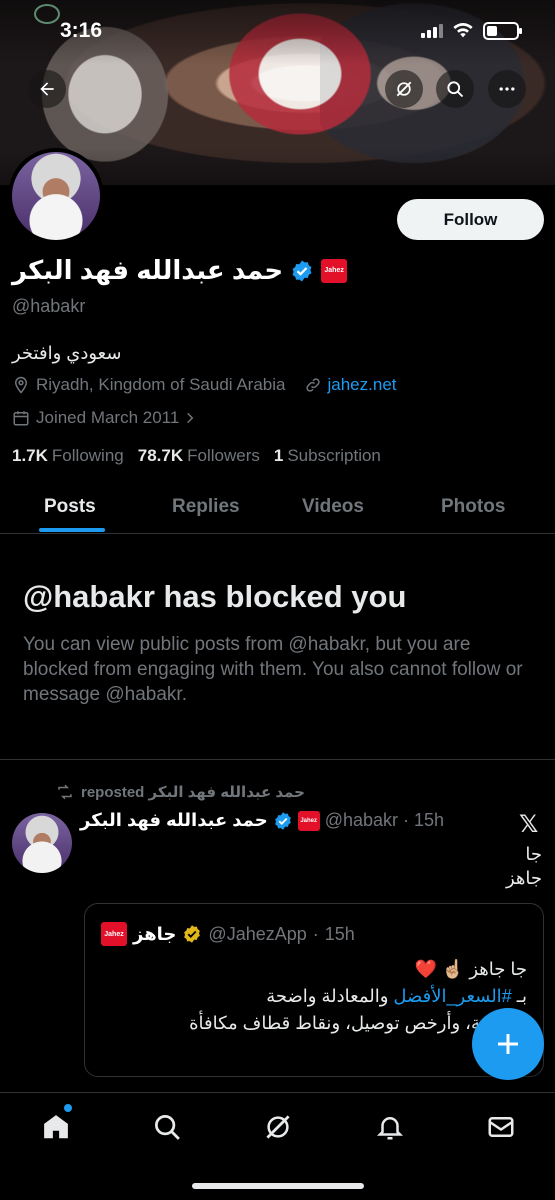  Describe the element at coordinates (56, 196) in the screenshot. I see `profile-avatar` at that location.